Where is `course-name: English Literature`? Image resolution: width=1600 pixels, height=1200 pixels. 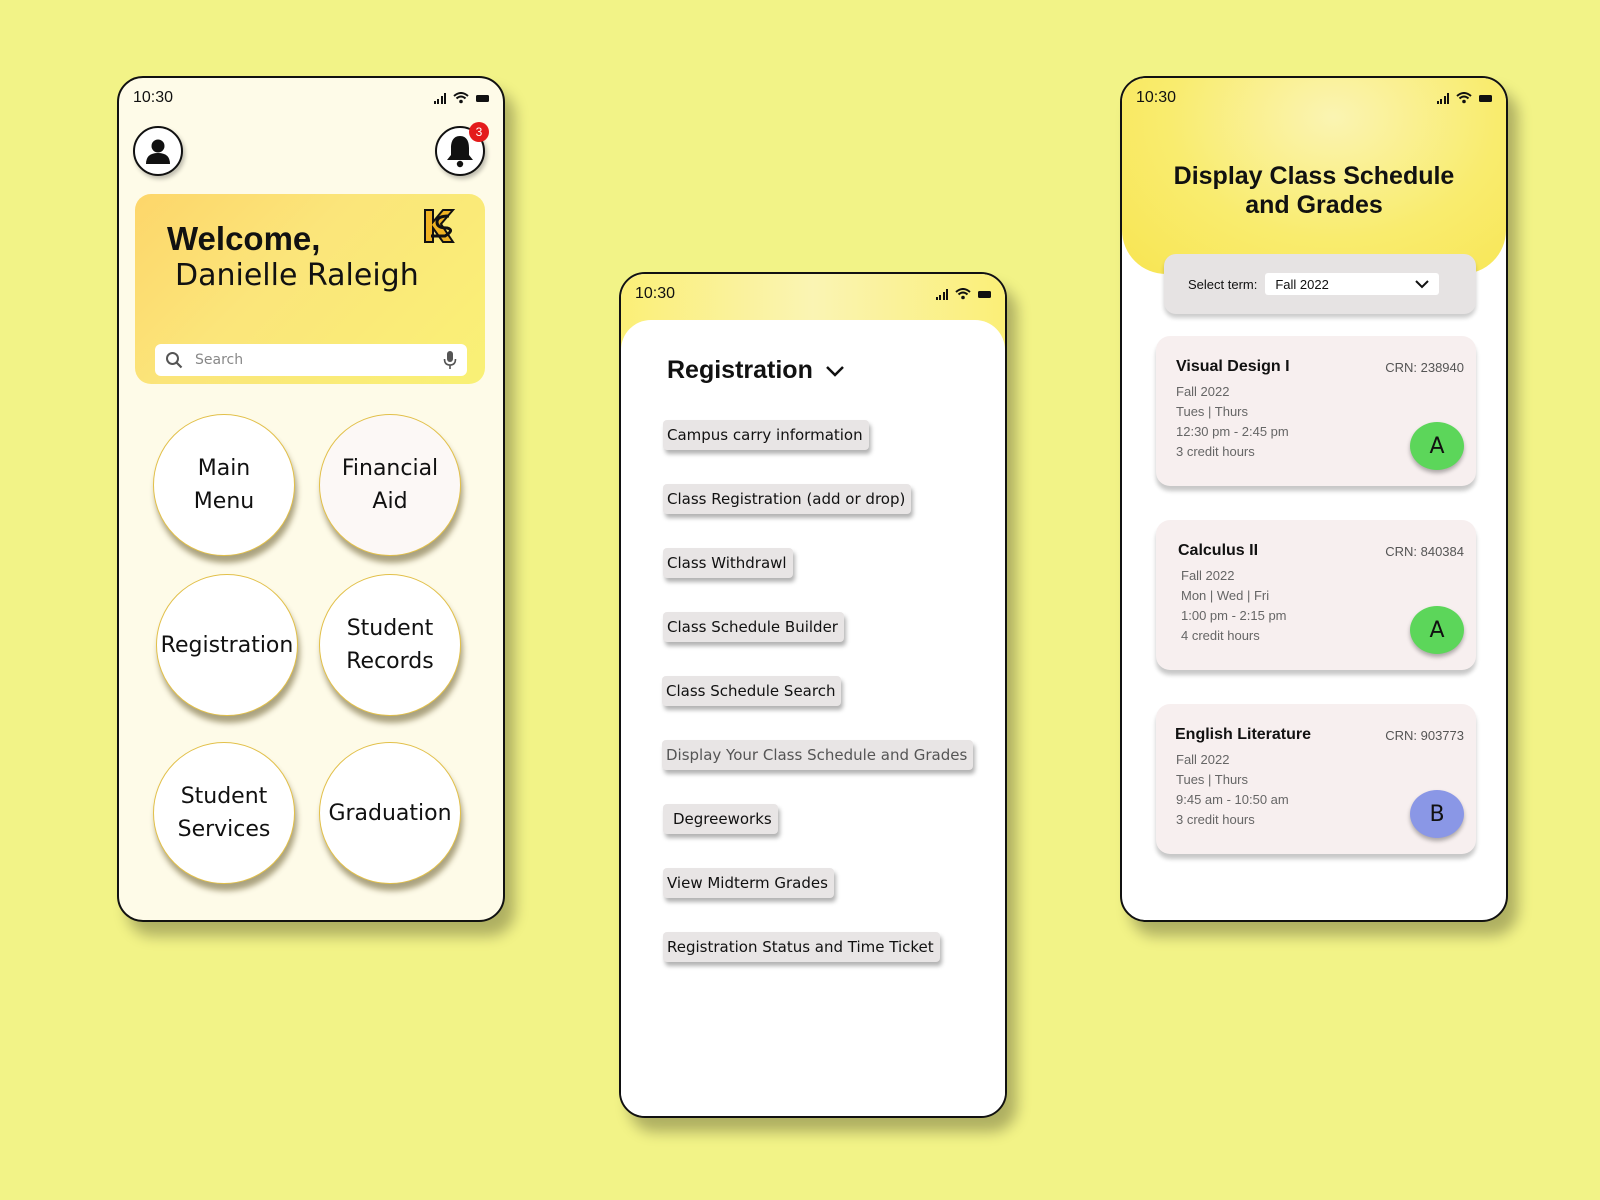 course-name: English Literature is located at coordinates (1243, 734).